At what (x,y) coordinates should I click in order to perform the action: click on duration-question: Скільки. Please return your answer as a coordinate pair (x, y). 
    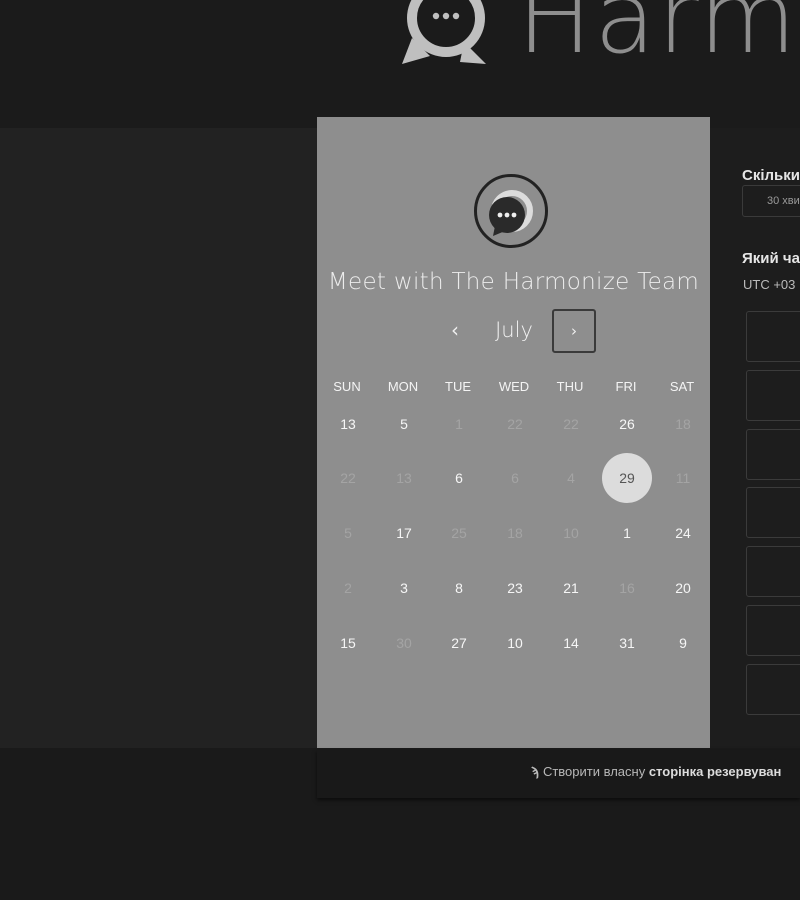
    Looking at the image, I should click on (771, 175).